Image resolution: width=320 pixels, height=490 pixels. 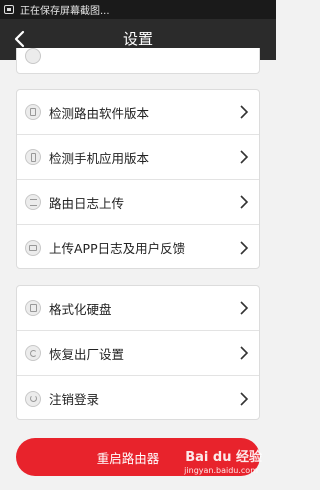 What do you see at coordinates (128, 458) in the screenshot?
I see `reboot-button-label: 重启路由器` at bounding box center [128, 458].